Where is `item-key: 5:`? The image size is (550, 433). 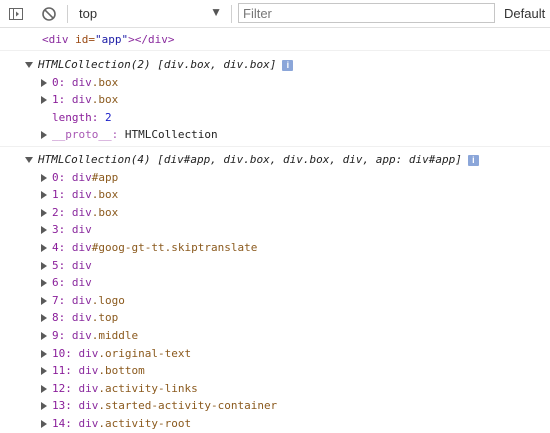 item-key: 5: is located at coordinates (59, 265).